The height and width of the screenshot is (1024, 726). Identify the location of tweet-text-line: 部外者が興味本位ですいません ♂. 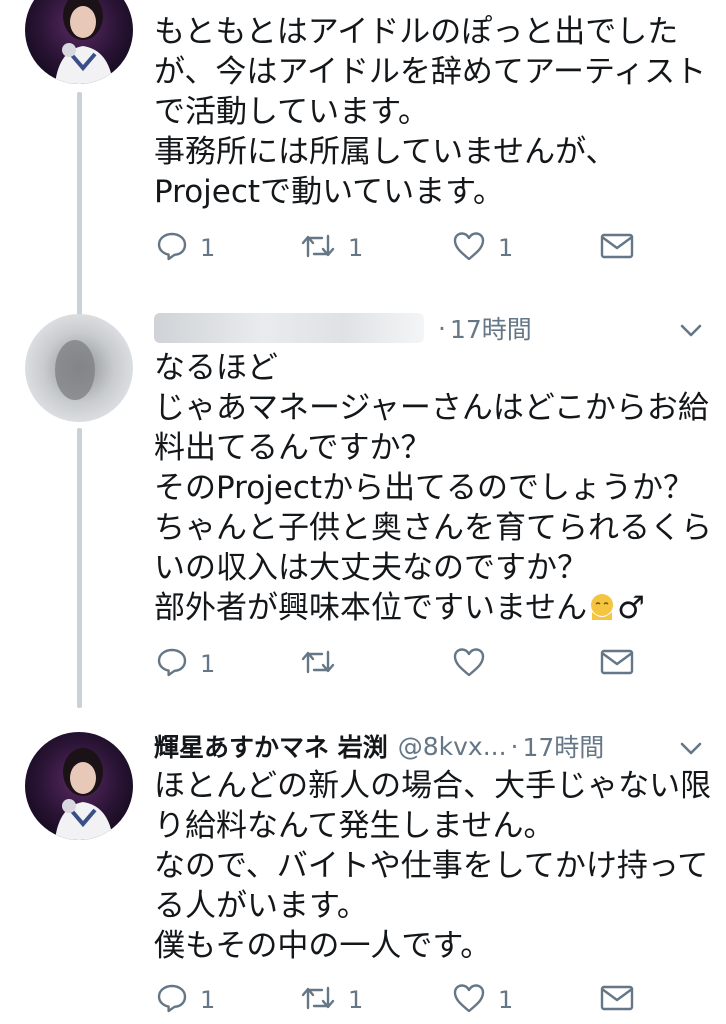
(424, 610).